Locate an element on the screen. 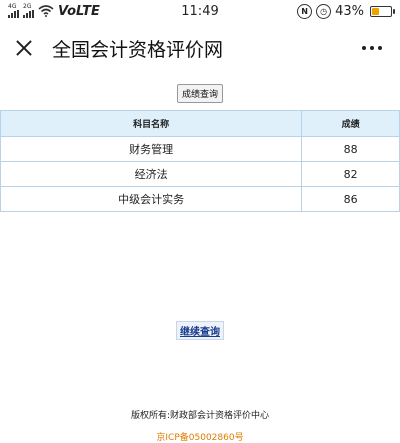 Image resolution: width=400 pixels, height=443 pixels. score-cell: 82 is located at coordinates (350, 174).